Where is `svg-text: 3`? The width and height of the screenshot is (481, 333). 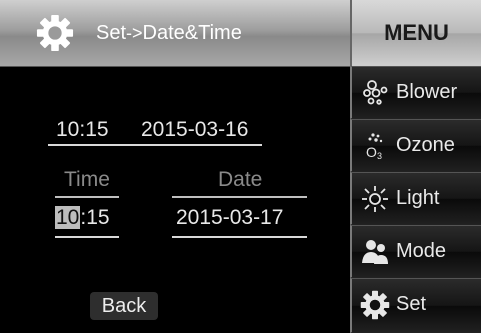 svg-text: 3 is located at coordinates (379, 156).